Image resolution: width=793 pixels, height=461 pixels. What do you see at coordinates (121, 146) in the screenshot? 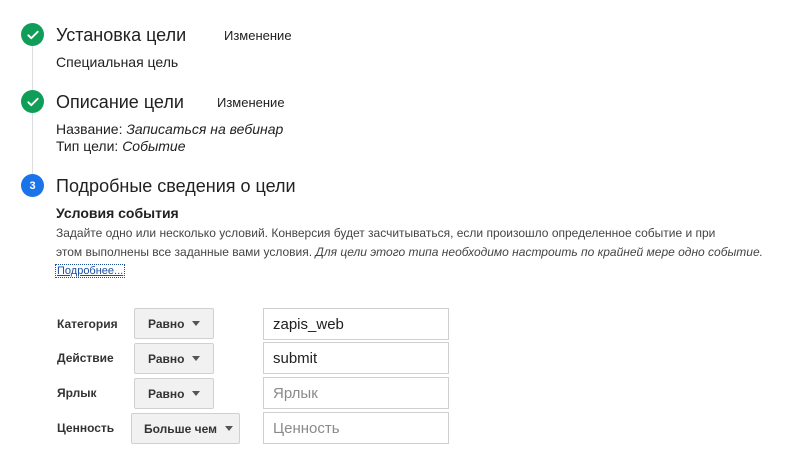
I see `goal-type-line: Тип цели: Событие` at bounding box center [121, 146].